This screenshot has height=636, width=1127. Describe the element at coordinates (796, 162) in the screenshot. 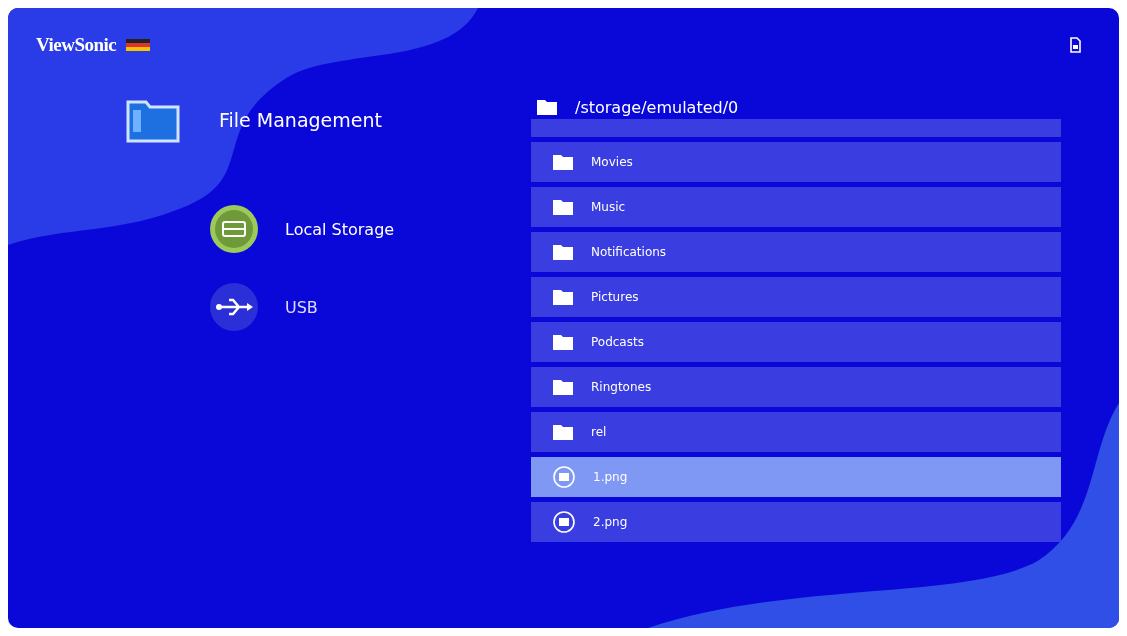

I see `file-list-item: Movies` at that location.